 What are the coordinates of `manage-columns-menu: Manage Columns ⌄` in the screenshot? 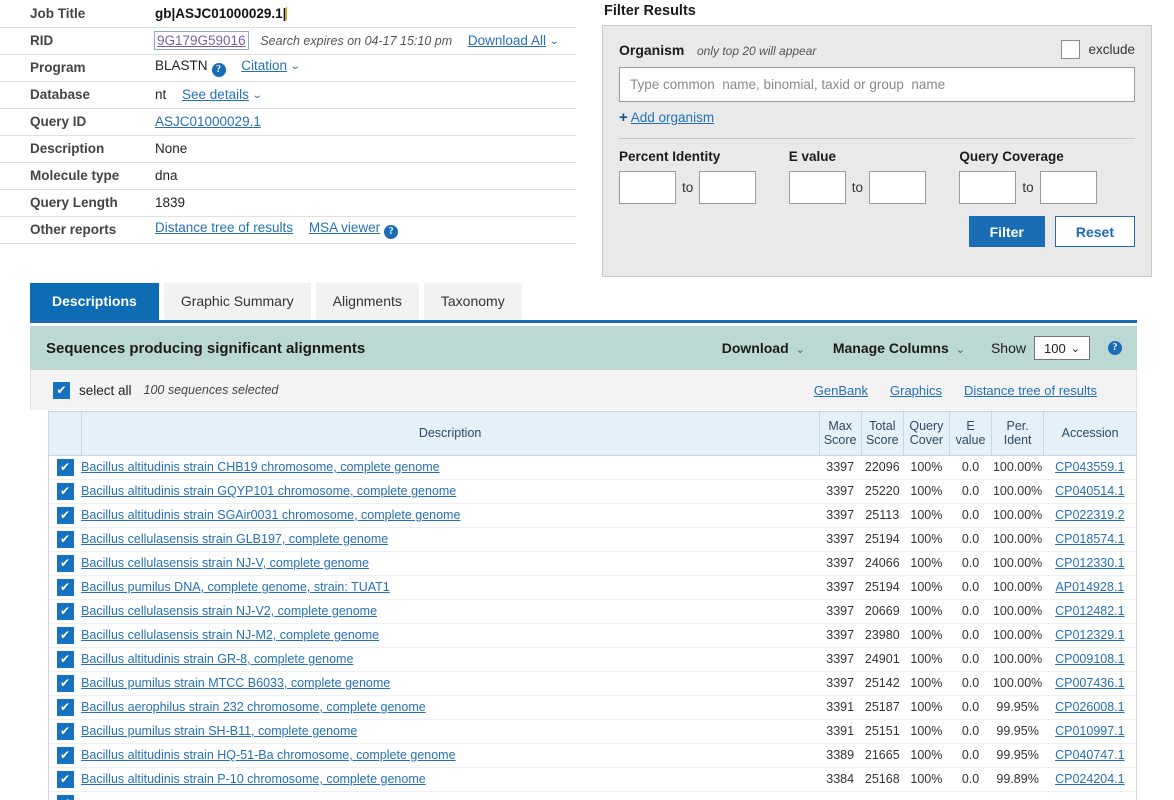 It's located at (899, 348).